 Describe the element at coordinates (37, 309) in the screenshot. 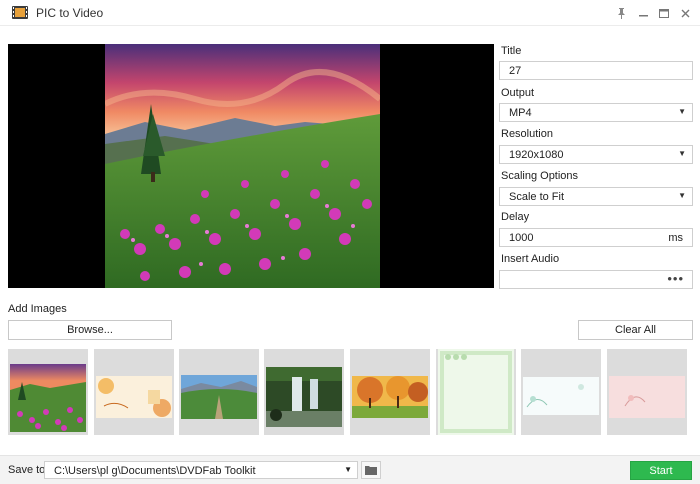

I see `add-images-label: Add Images` at that location.